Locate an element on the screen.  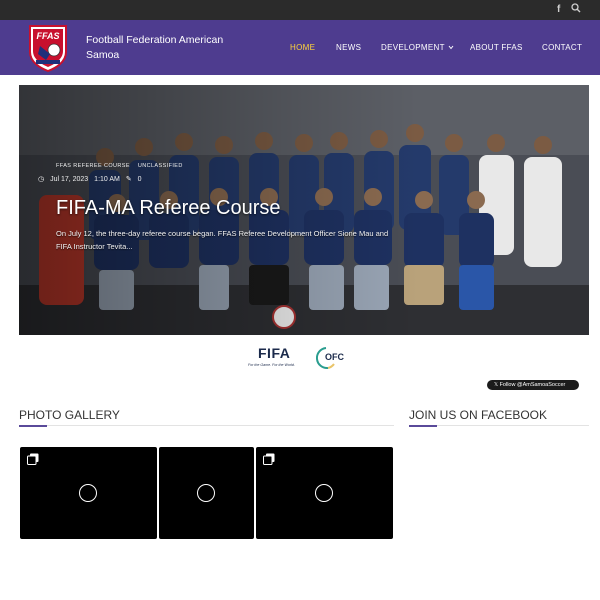
svg-text: FFAS is located at coordinates (47, 36).